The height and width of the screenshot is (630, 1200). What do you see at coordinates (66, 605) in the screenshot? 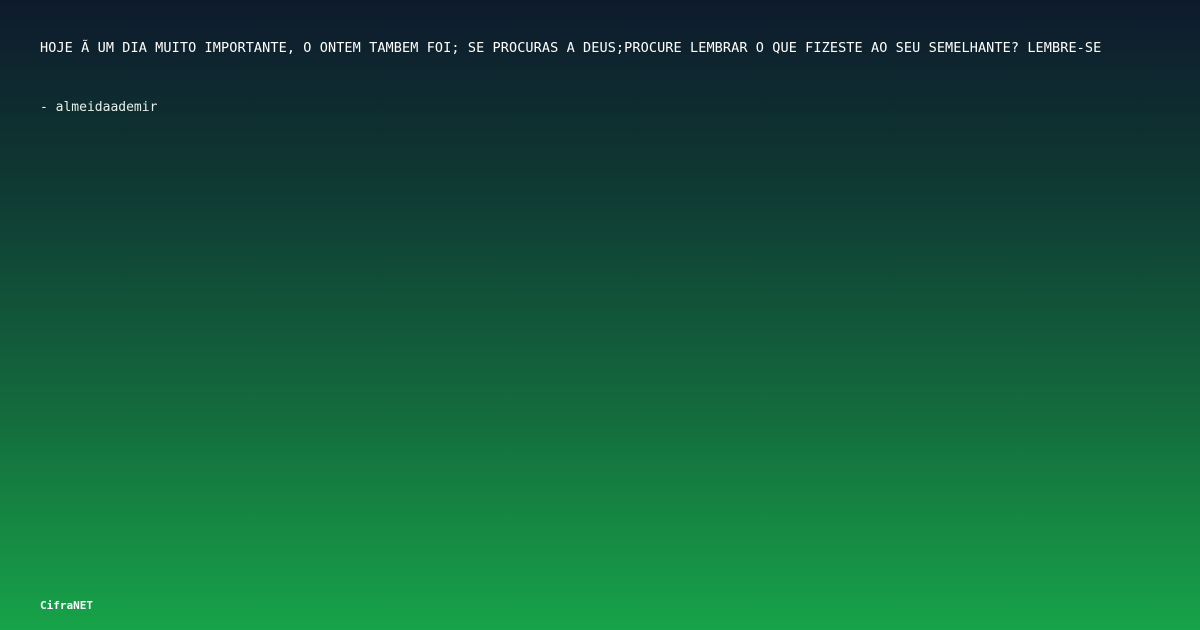
I see `brand-logo-text: CifraNET` at bounding box center [66, 605].